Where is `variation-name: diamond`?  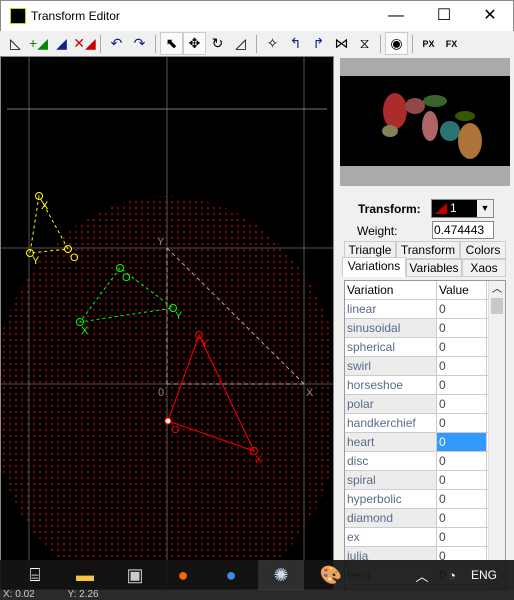
variation-name: diamond is located at coordinates (391, 518).